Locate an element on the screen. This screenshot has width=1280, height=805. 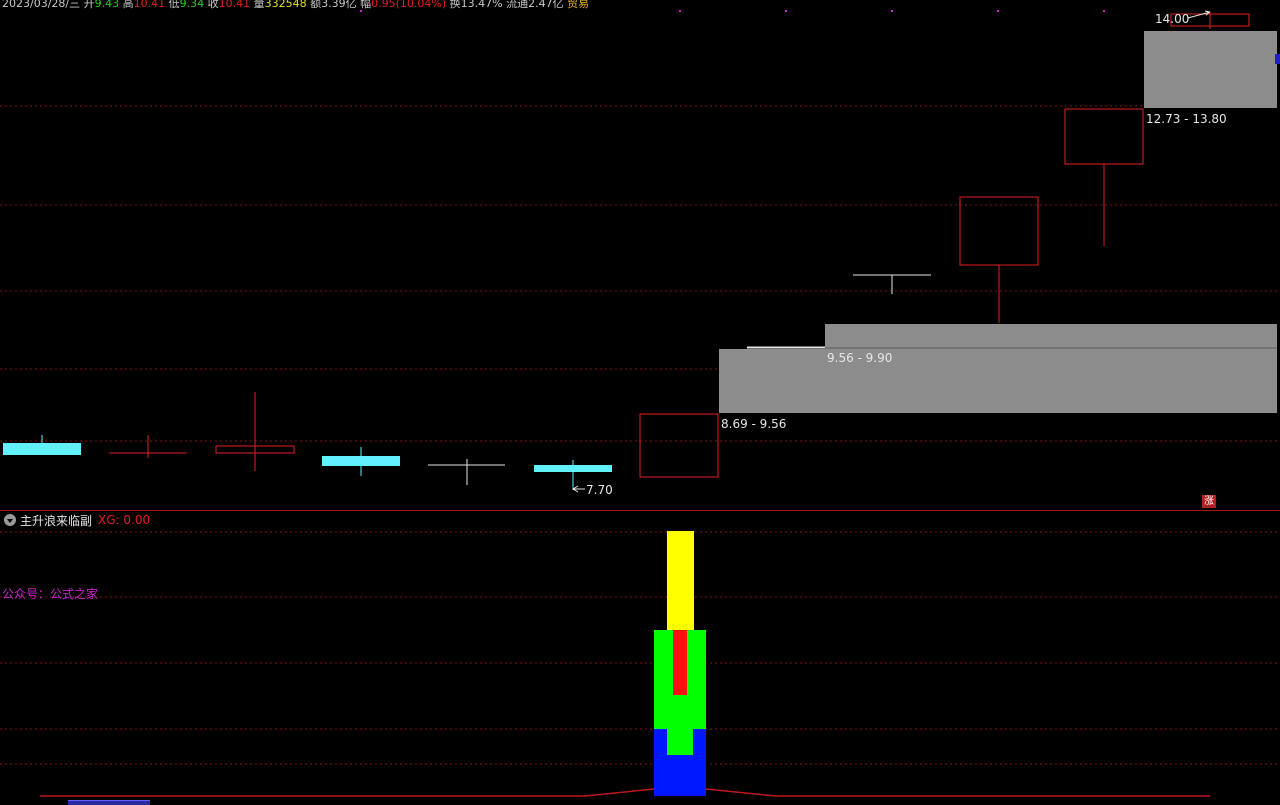
signal-yellow-block is located at coordinates (680, 580).